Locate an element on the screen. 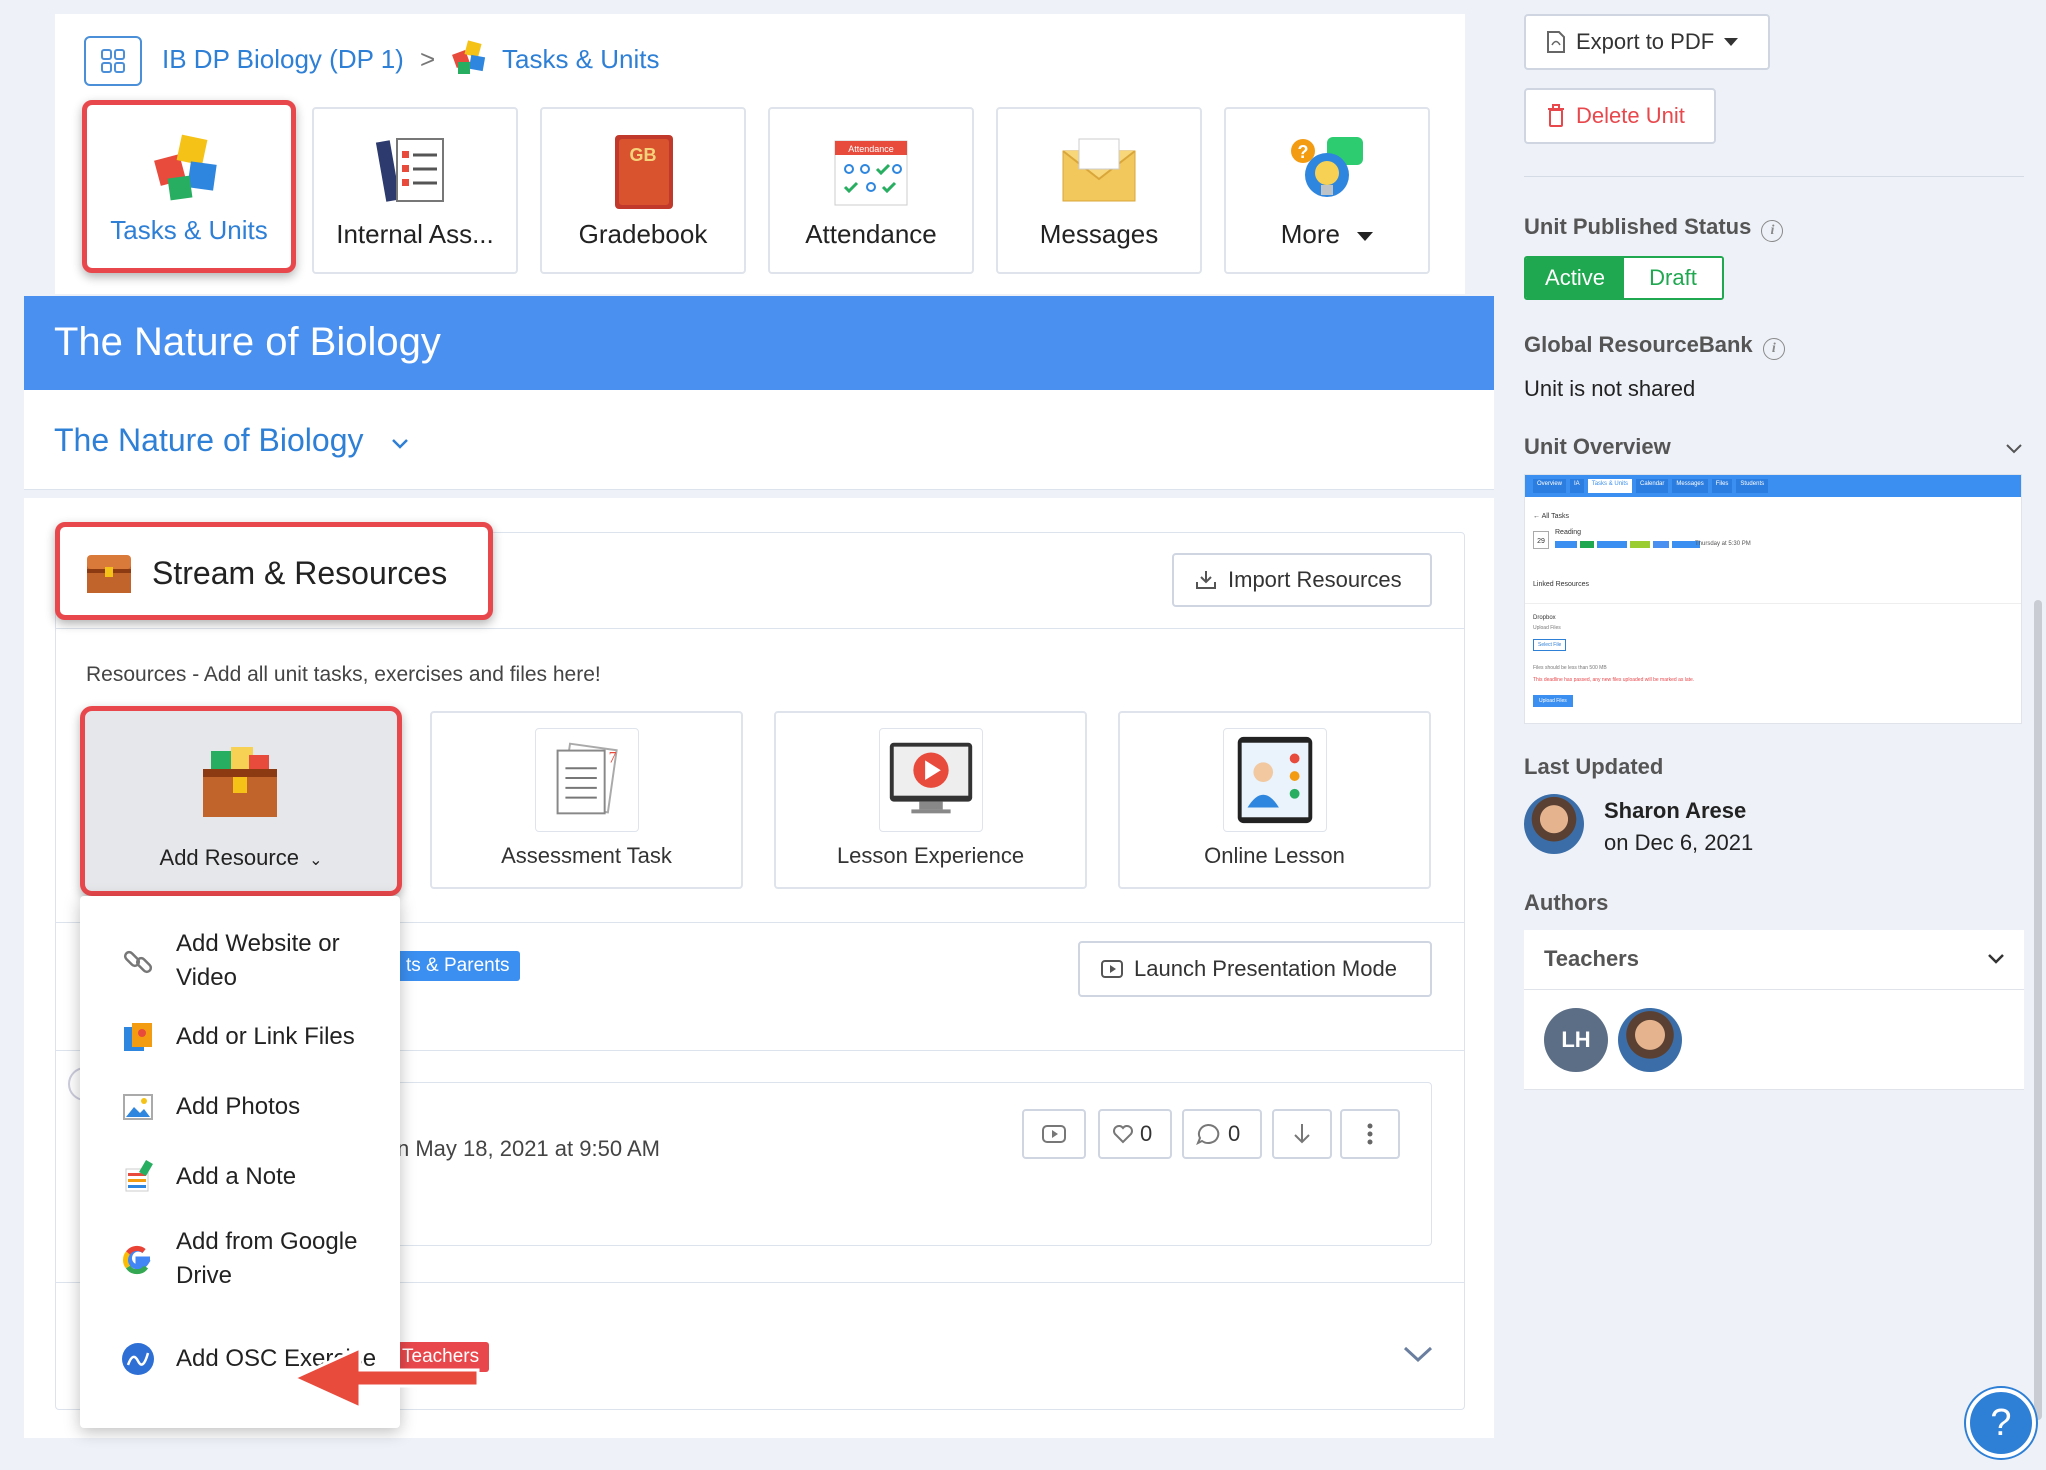  resourcebank-value: Unit is not shared is located at coordinates (1610, 388).